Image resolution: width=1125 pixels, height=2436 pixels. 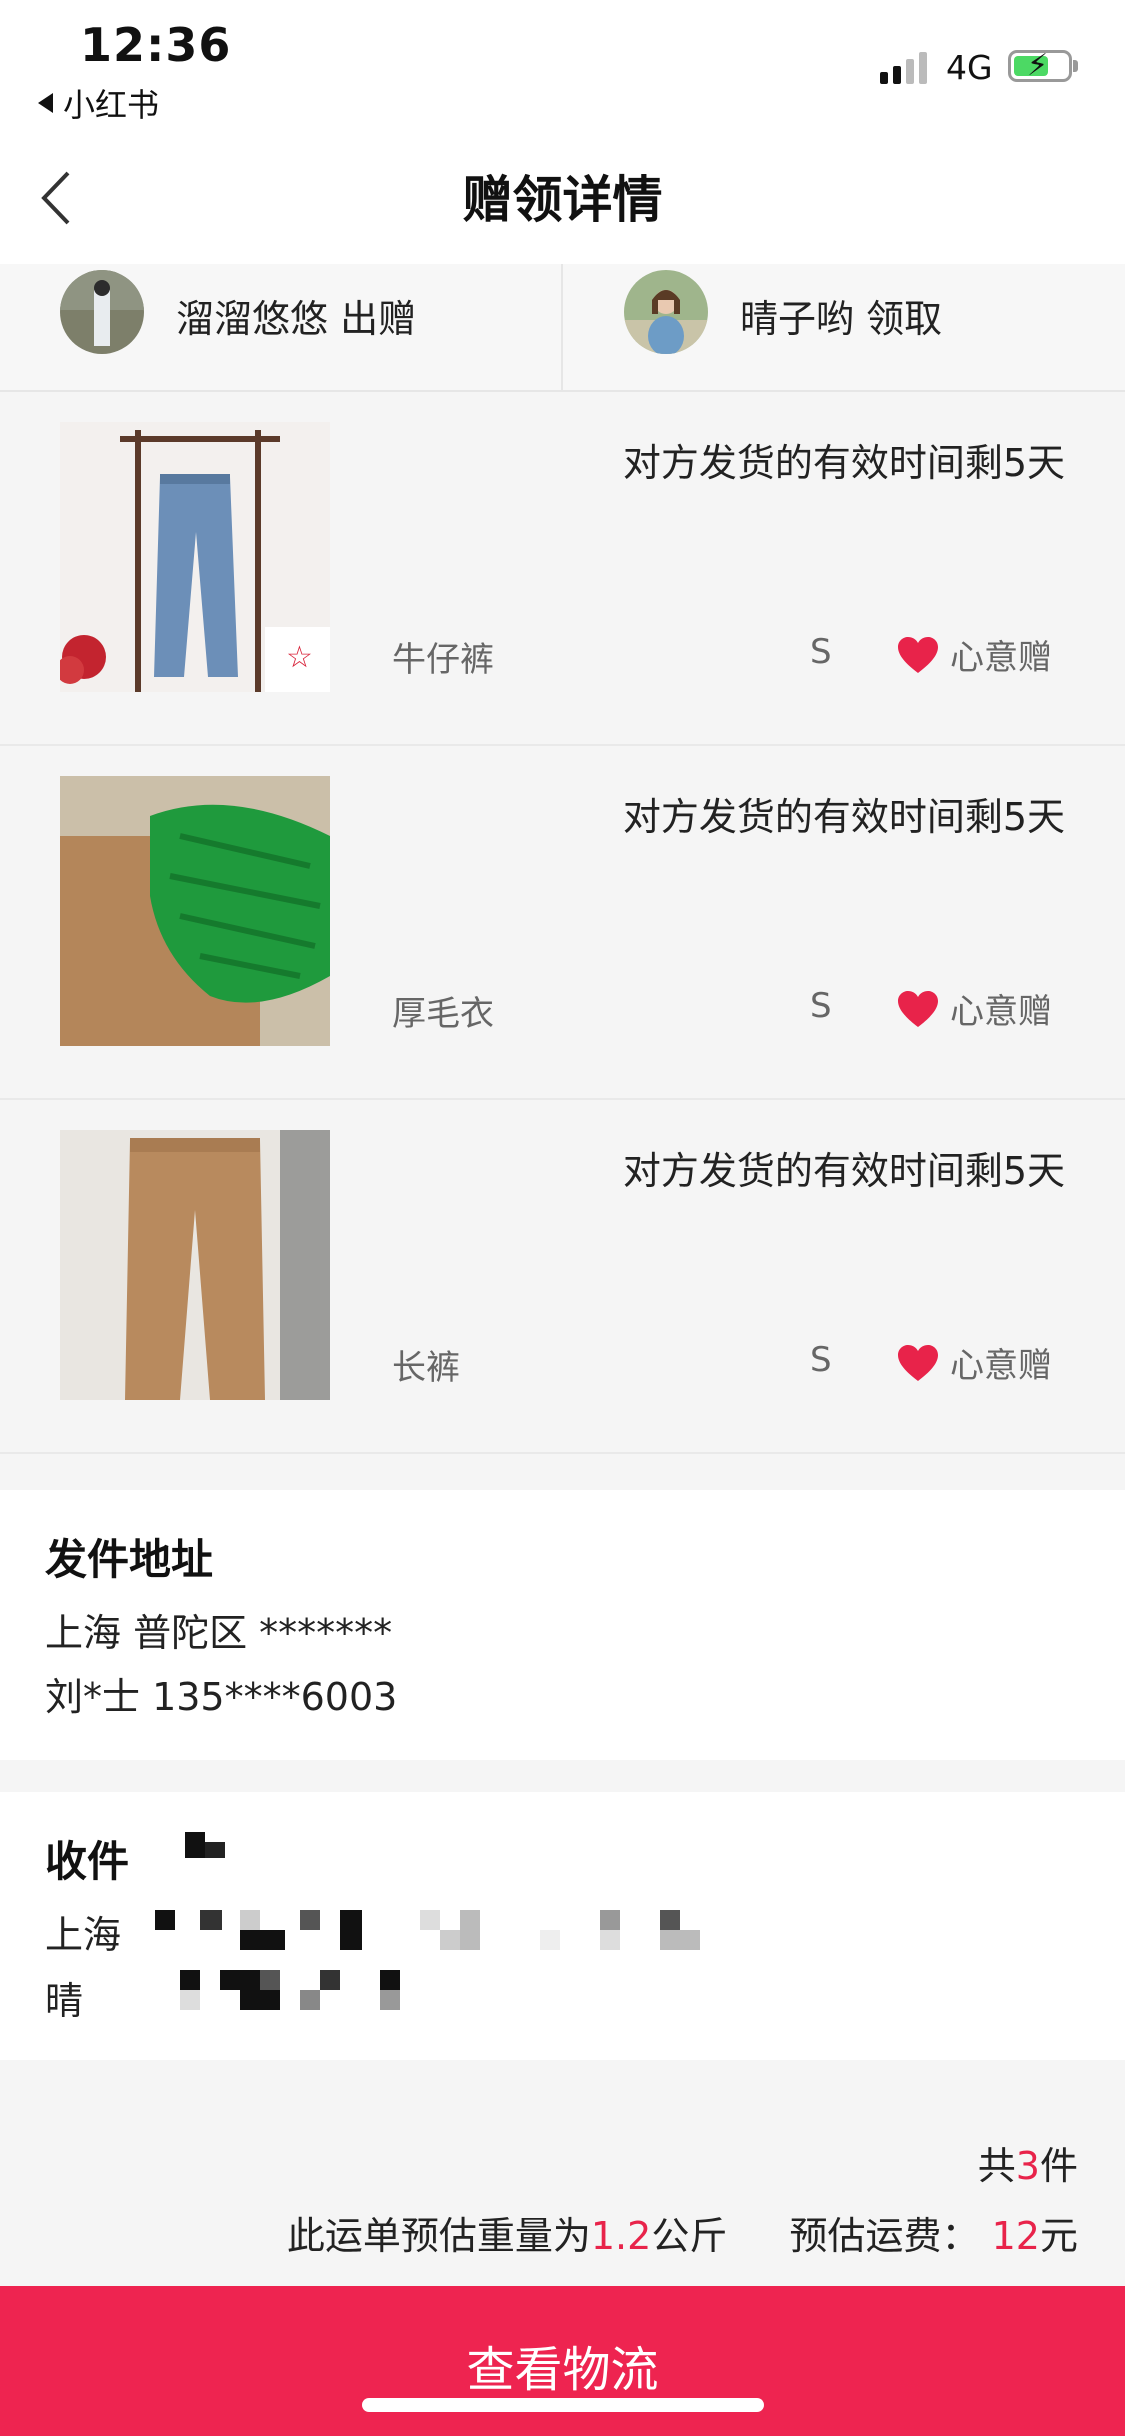 What do you see at coordinates (562, 200) in the screenshot?
I see `page-title: 赠领详情` at bounding box center [562, 200].